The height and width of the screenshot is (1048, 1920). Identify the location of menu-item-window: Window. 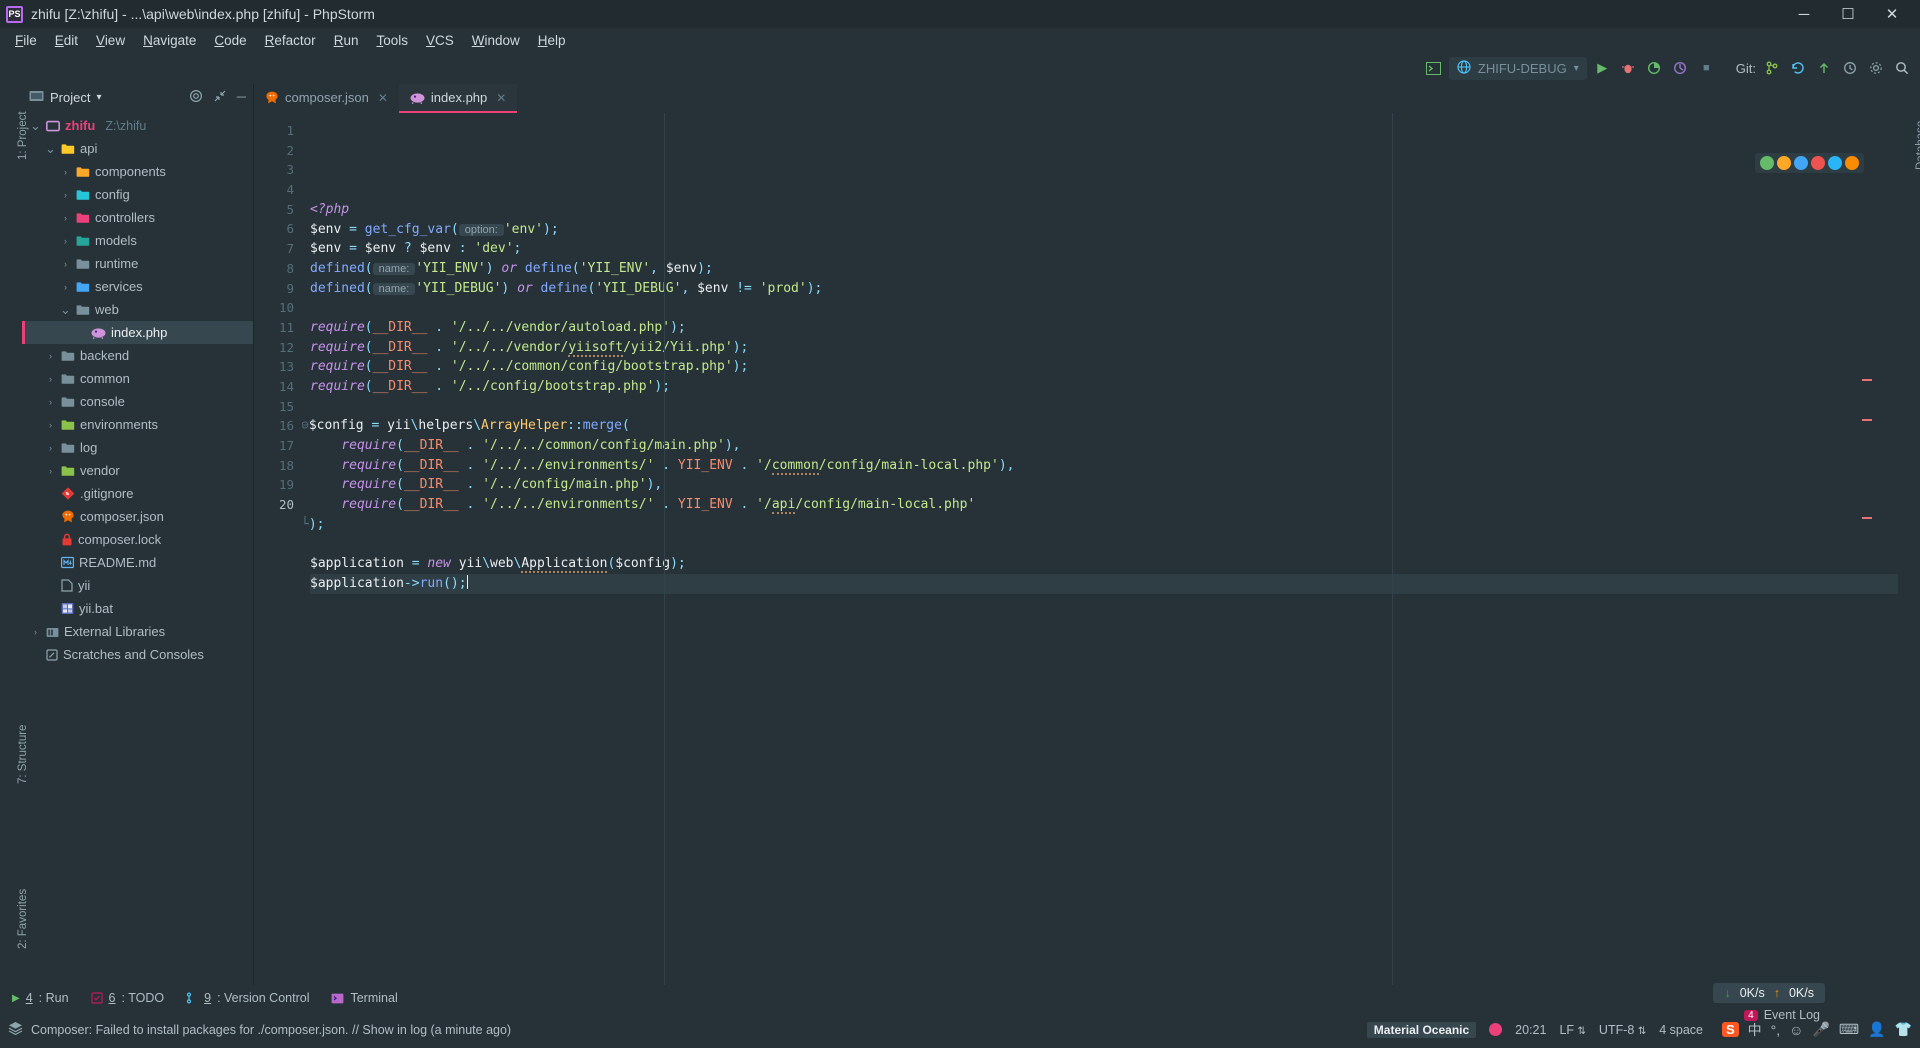
(496, 40).